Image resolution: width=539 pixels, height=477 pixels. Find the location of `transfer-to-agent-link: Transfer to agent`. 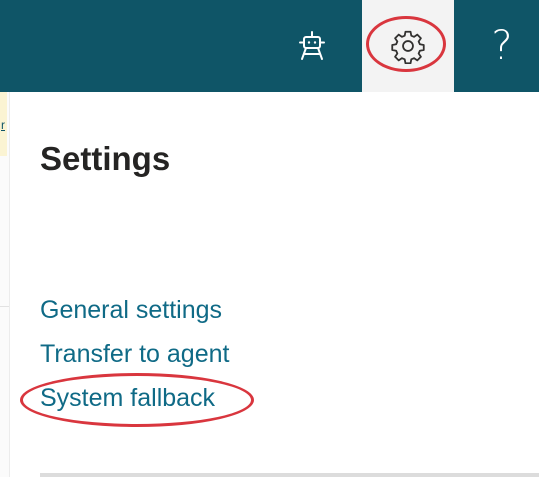

transfer-to-agent-link: Transfer to agent is located at coordinates (134, 354).